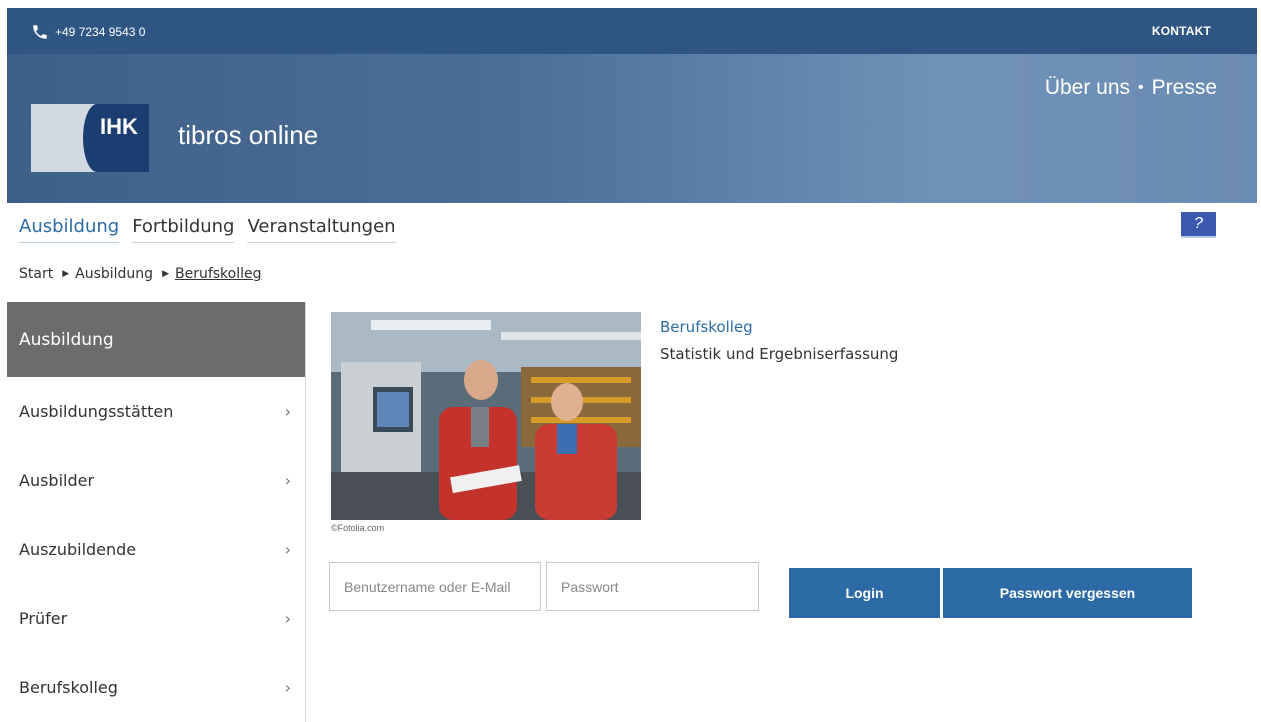 This screenshot has width=1261, height=722. I want to click on nav-ausbildung: Ausbildung, so click(69, 229).